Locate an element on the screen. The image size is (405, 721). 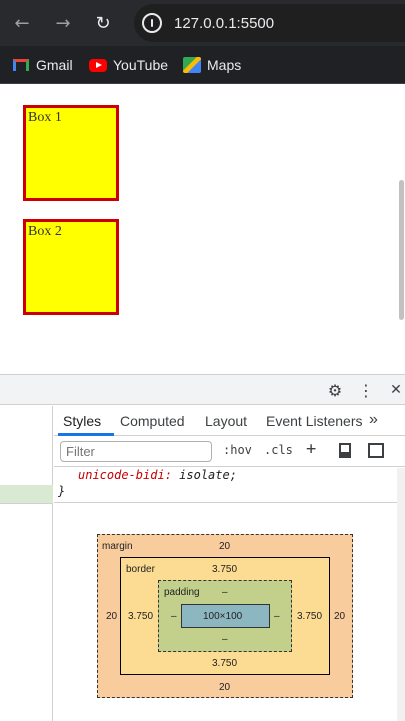
border-left-value: 3.750 is located at coordinates (140, 616).